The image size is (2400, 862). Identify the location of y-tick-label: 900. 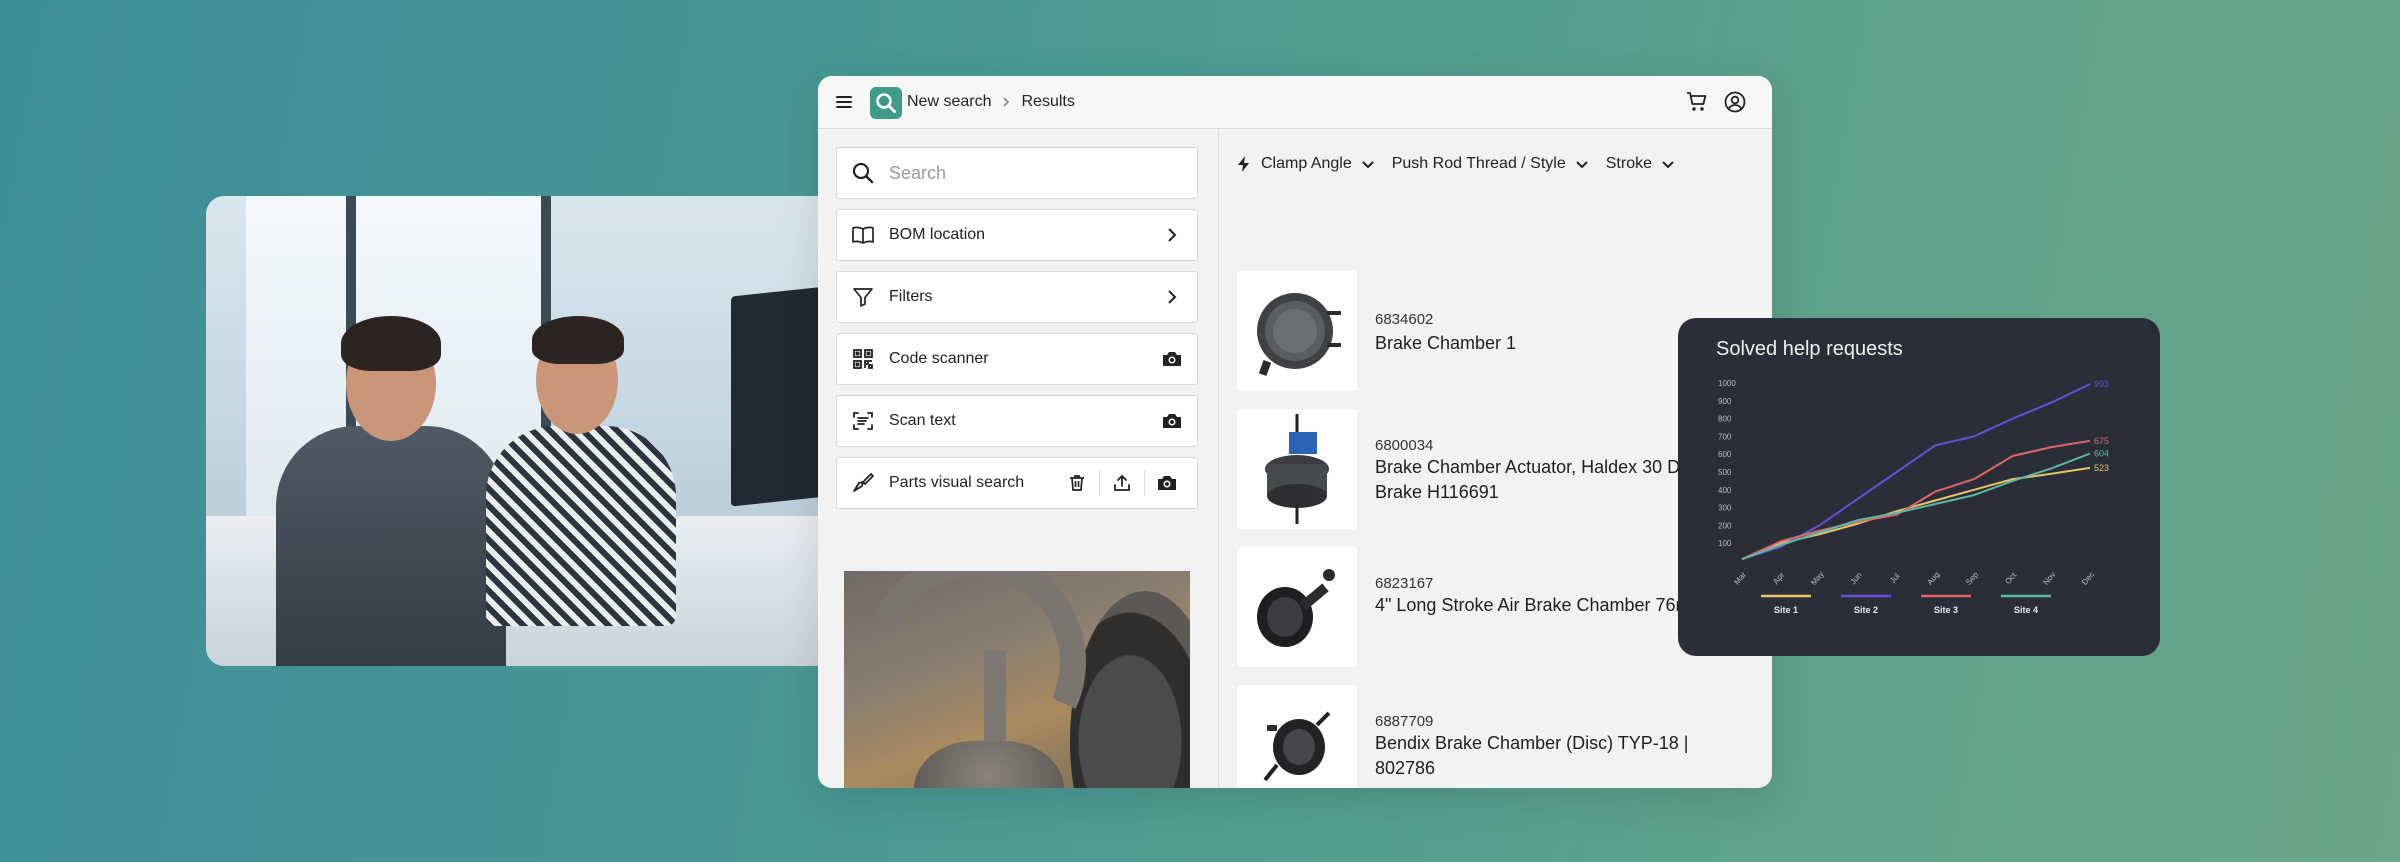
(1725, 401).